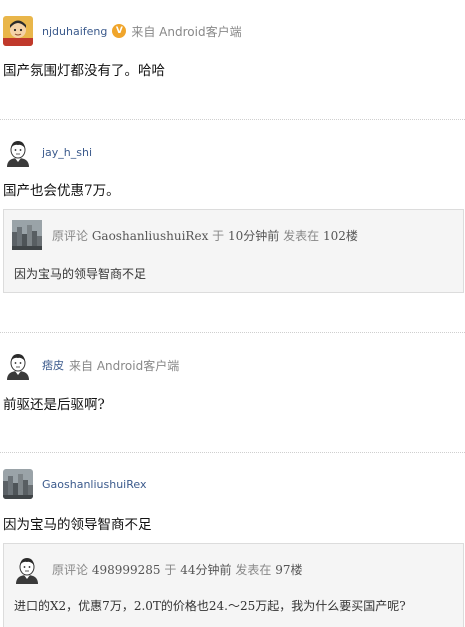 The height and width of the screenshot is (627, 465). I want to click on comment-4-header: GaoshanliushuiRex, so click(73, 484).